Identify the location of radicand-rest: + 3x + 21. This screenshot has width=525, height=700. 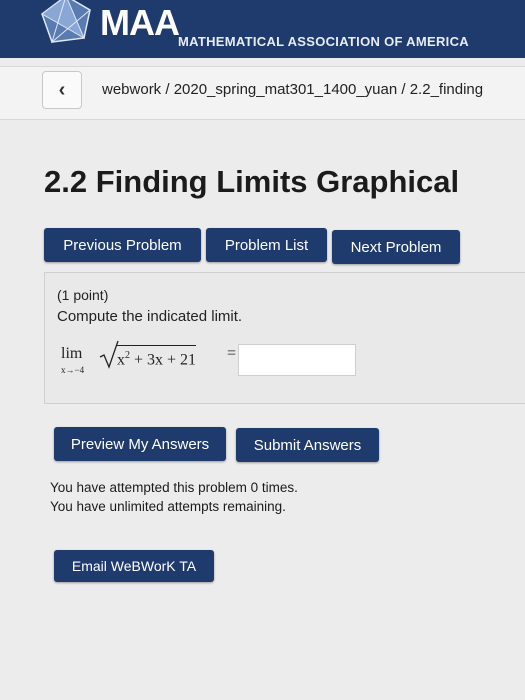
(163, 360).